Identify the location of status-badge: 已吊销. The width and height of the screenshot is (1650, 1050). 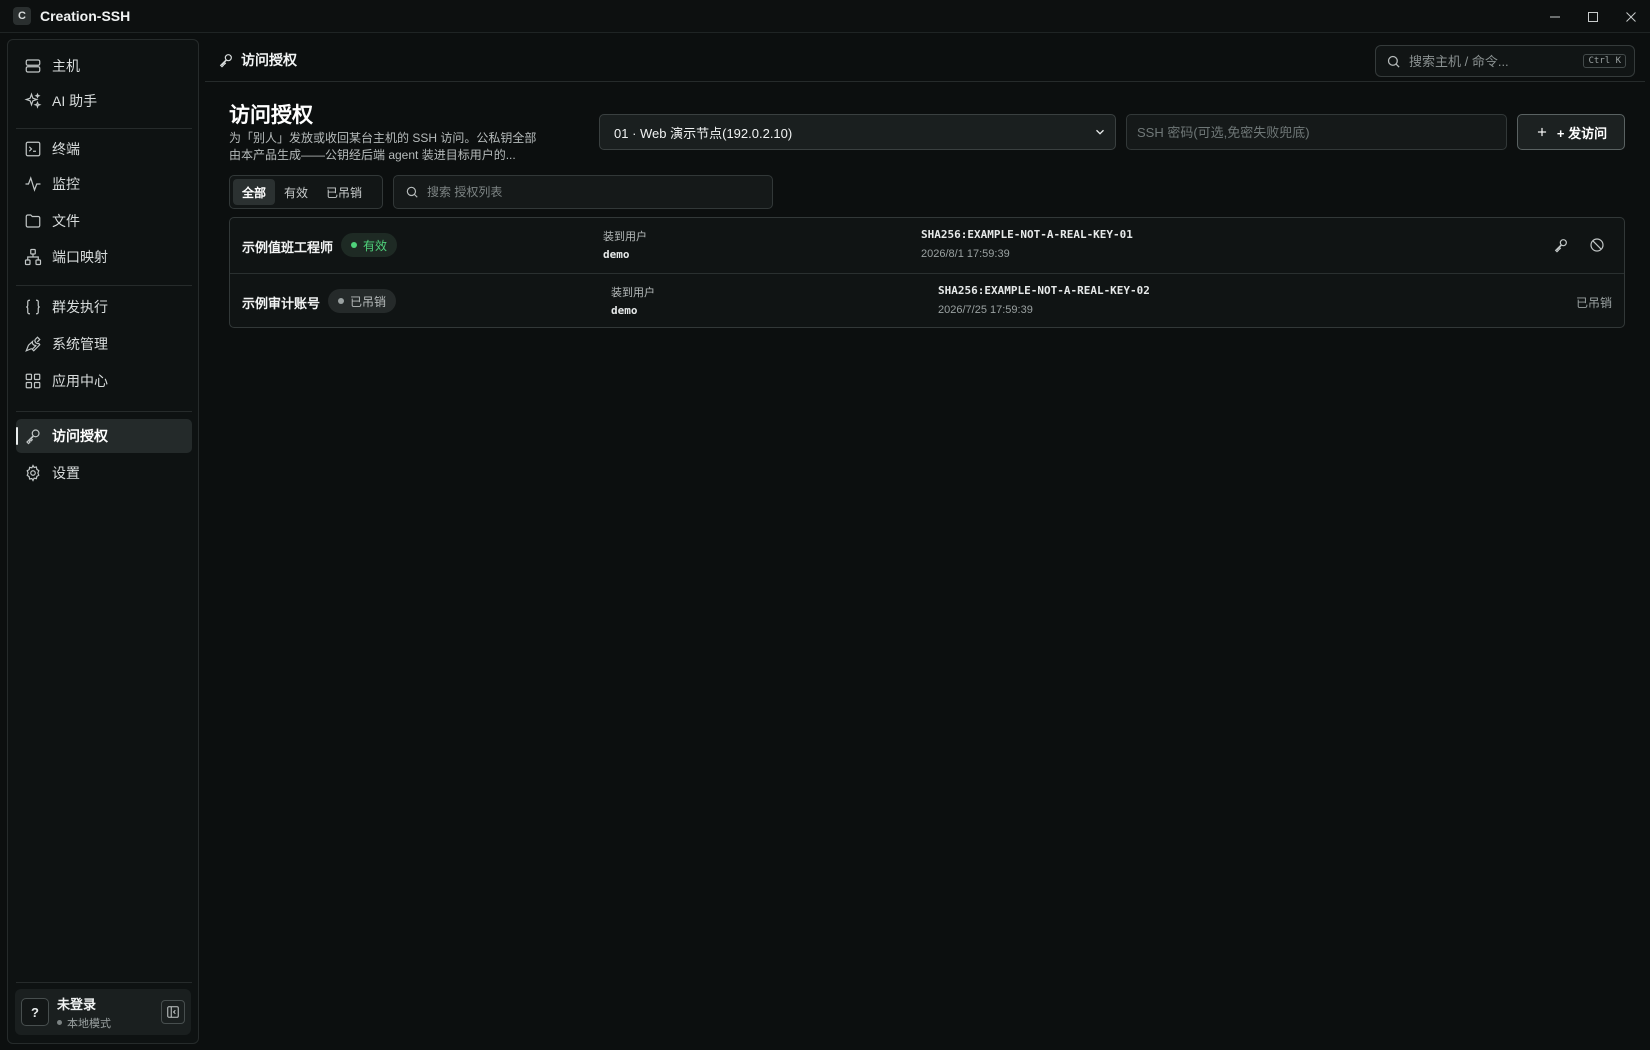
(362, 301).